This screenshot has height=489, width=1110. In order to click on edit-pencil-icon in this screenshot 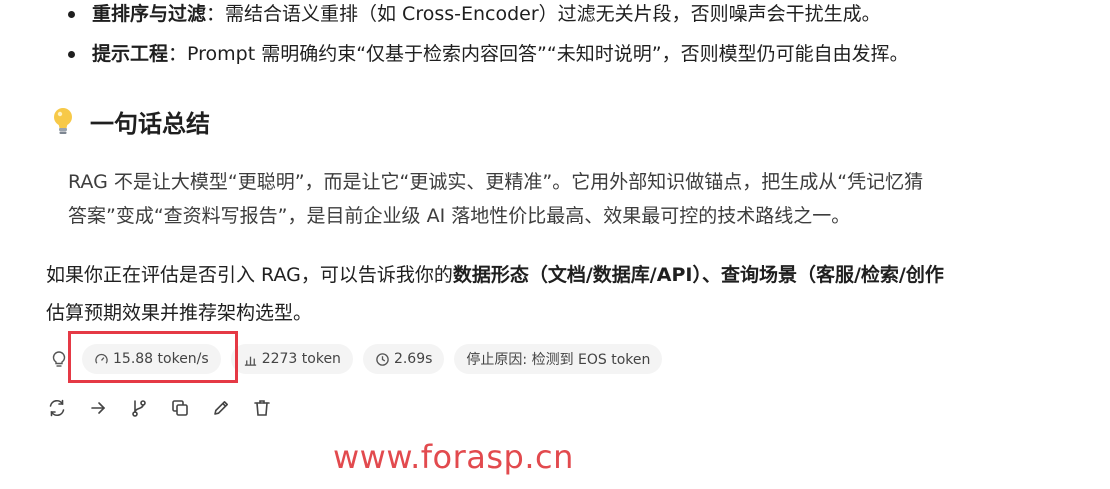, I will do `click(221, 408)`.